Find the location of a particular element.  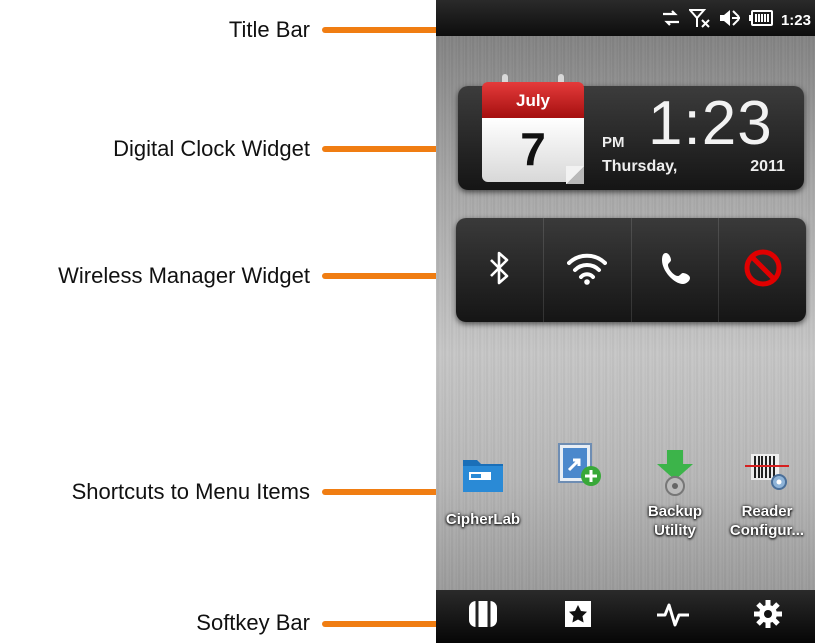

status-icons: 1:23 is located at coordinates (736, 20).